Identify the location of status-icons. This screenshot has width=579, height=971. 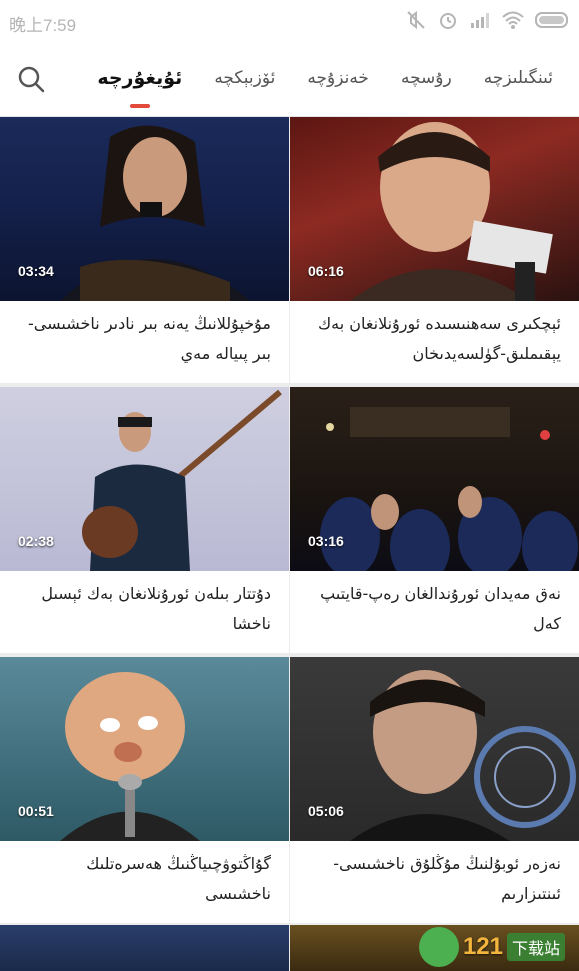
(488, 22).